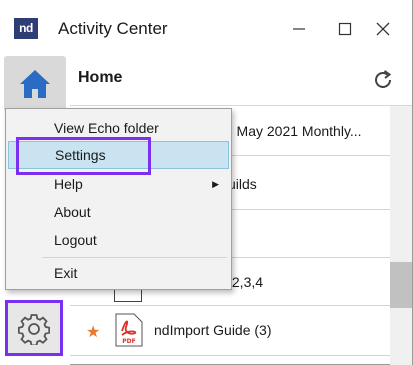 The width and height of the screenshot is (413, 365). Describe the element at coordinates (75, 240) in the screenshot. I see `menu-item-label: Logout` at that location.